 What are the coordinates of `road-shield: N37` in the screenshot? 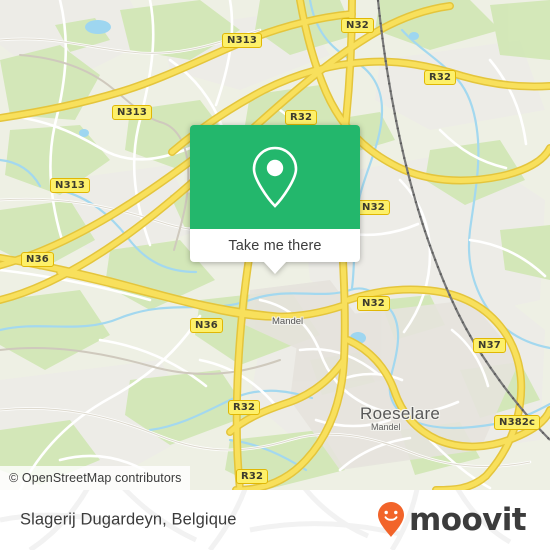 It's located at (489, 345).